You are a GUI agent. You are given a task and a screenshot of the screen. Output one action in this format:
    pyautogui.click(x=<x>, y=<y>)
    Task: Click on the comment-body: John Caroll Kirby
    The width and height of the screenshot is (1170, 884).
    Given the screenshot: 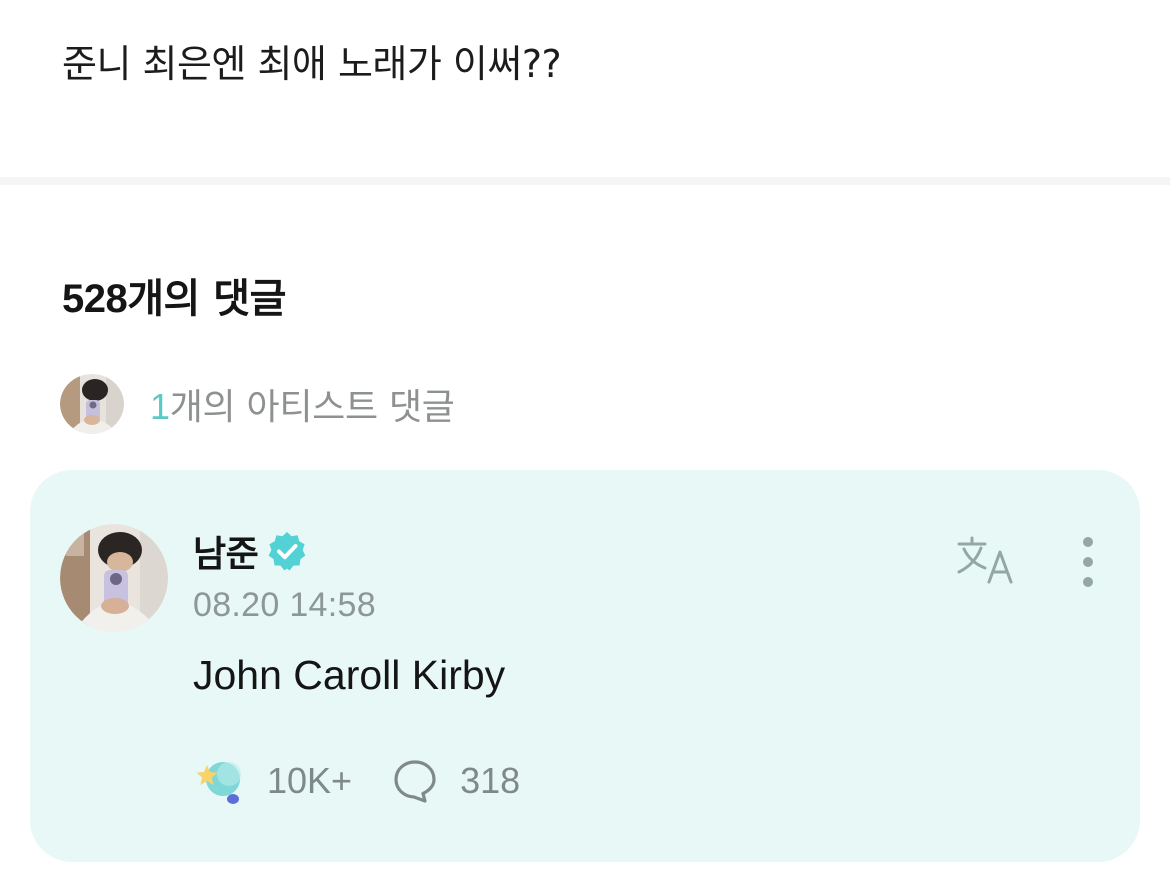 What is the action you would take?
    pyautogui.click(x=349, y=675)
    